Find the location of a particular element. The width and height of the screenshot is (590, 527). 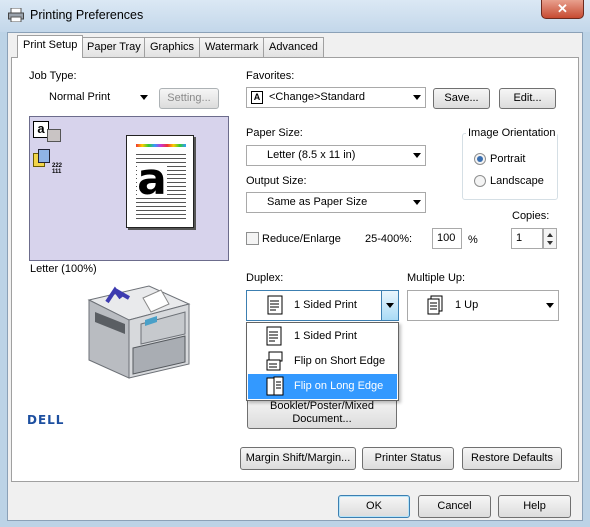

scale-range-label: 25-400%: is located at coordinates (389, 239).